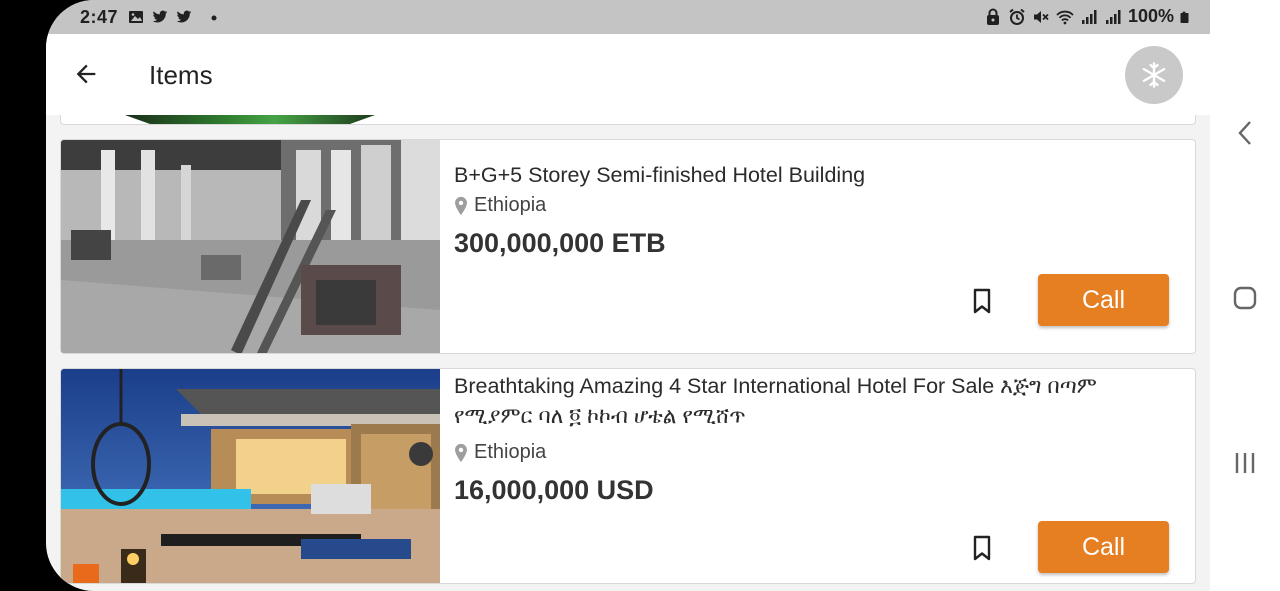  I want to click on battery-percent: 100%, so click(1150, 16).